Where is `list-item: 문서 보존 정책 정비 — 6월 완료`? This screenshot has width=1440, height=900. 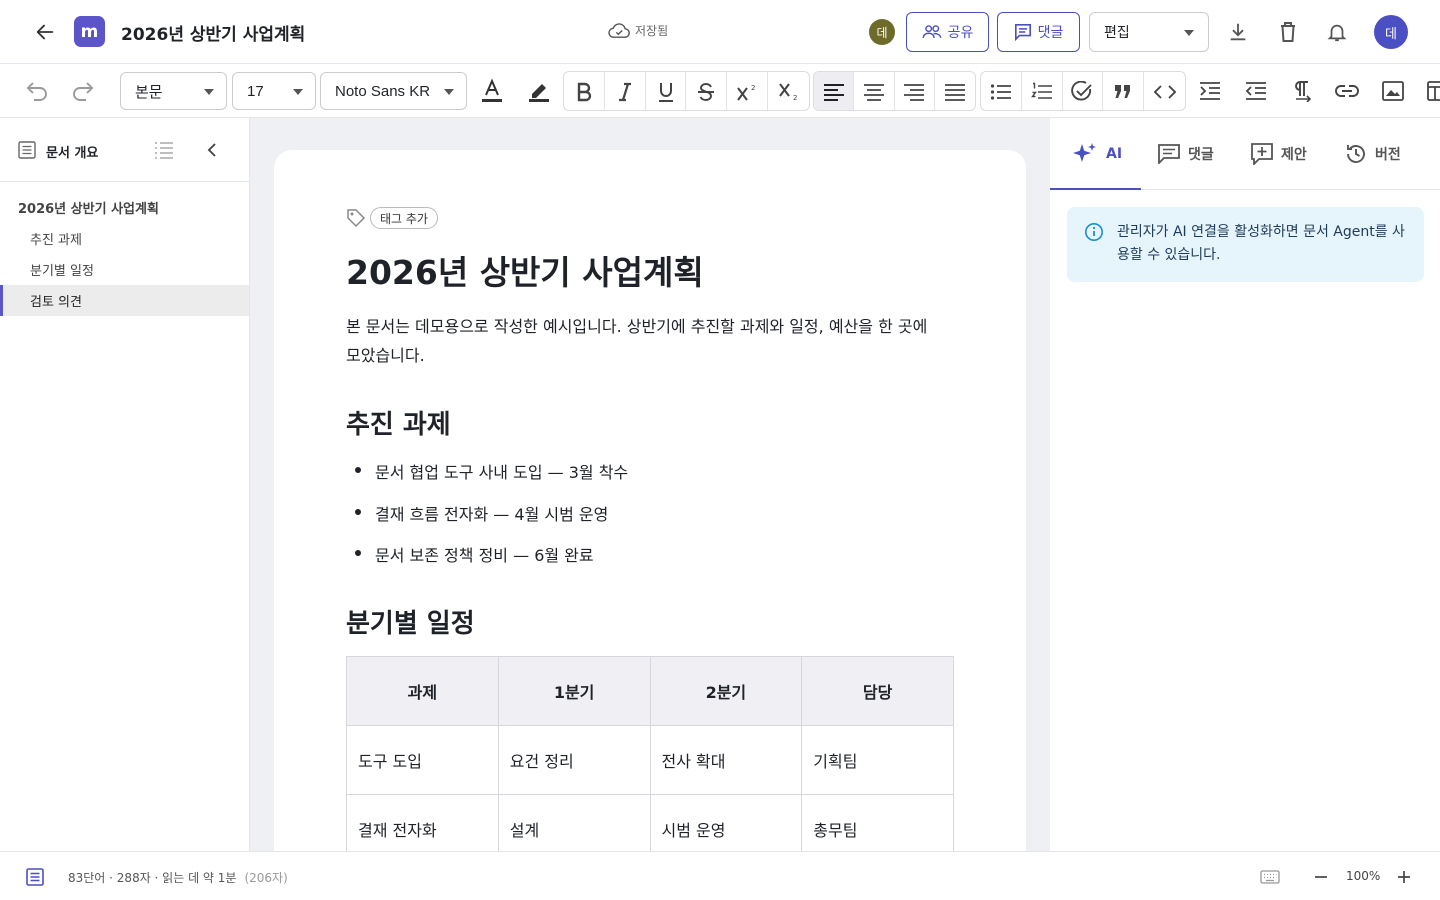 list-item: 문서 보존 정책 정비 — 6월 완료 is located at coordinates (474, 554).